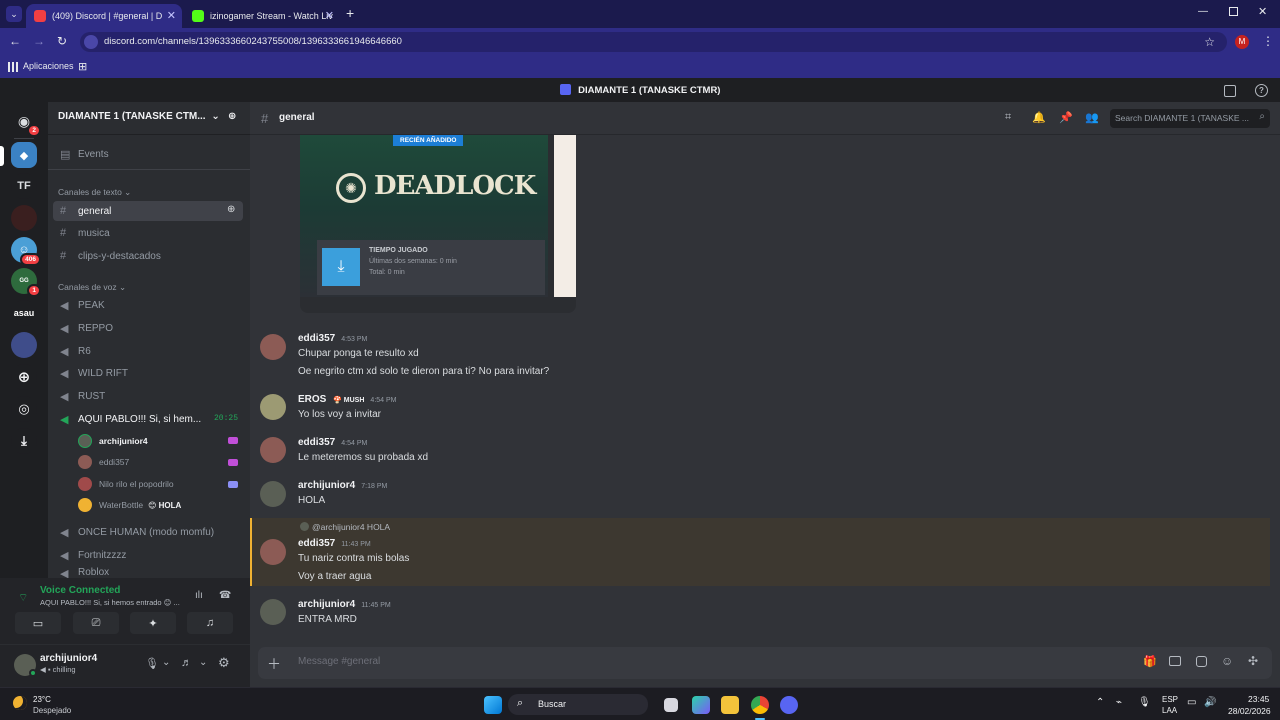  What do you see at coordinates (26, 282) in the screenshot?
I see `server-6-icon: GG 1` at bounding box center [26, 282].